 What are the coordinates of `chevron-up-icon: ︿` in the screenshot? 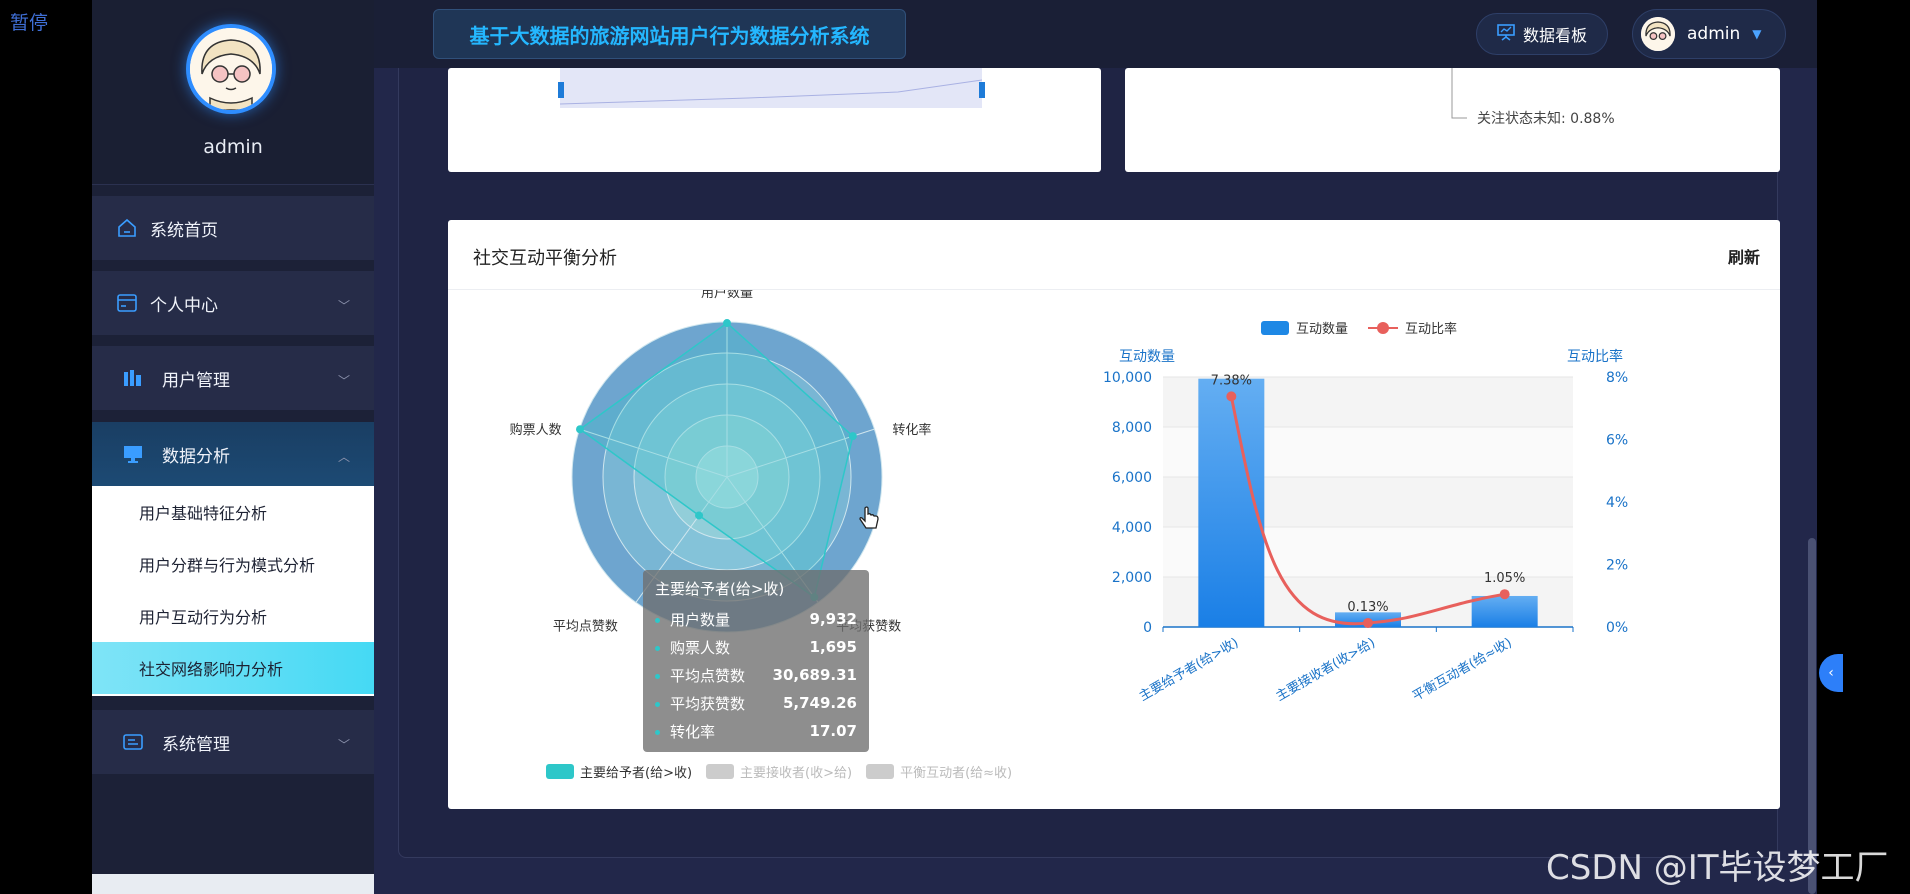 It's located at (343, 457).